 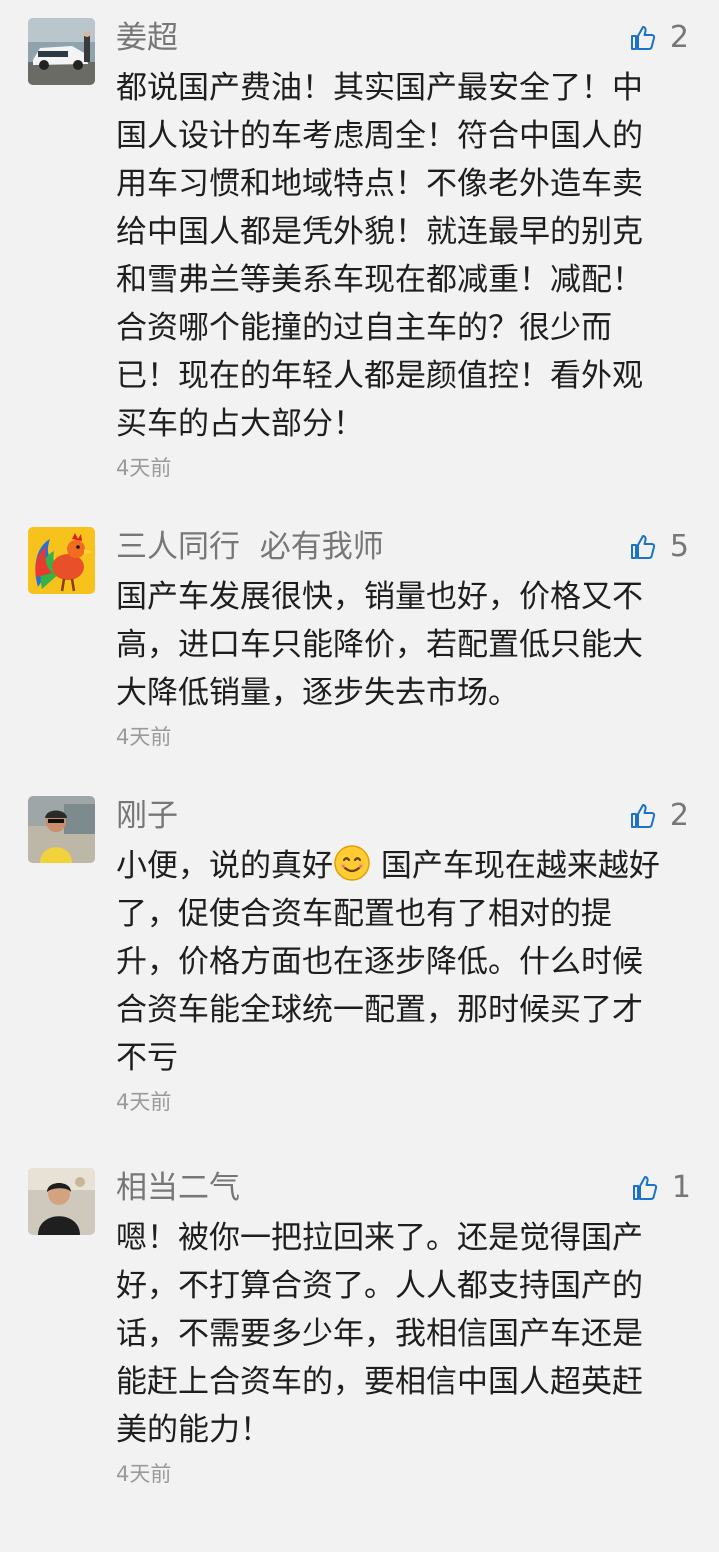 I want to click on comment-line: 话，不需要多少年，我相信国产车还是, so click(x=379, y=1334).